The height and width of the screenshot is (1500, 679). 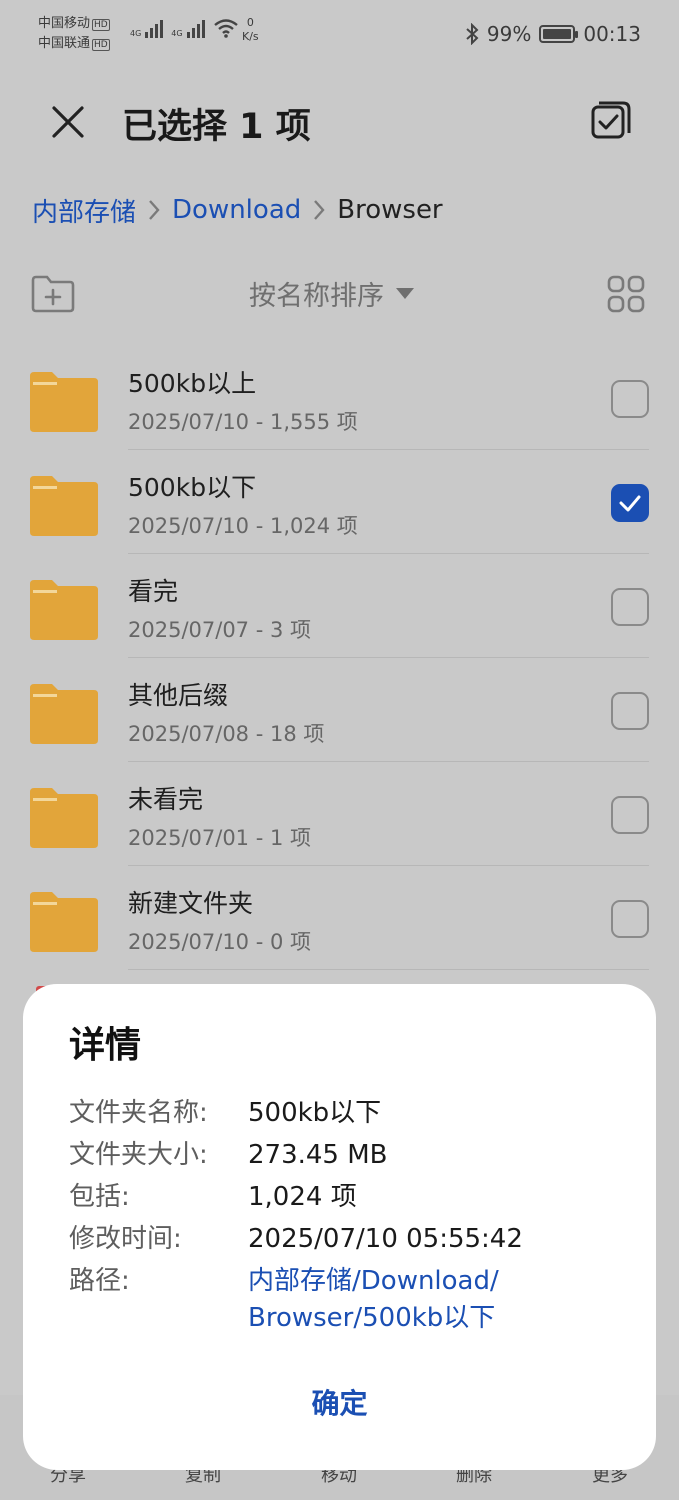 I want to click on list-item: 其他后缀 2025/07/08 - 18 项, so click(x=339, y=710).